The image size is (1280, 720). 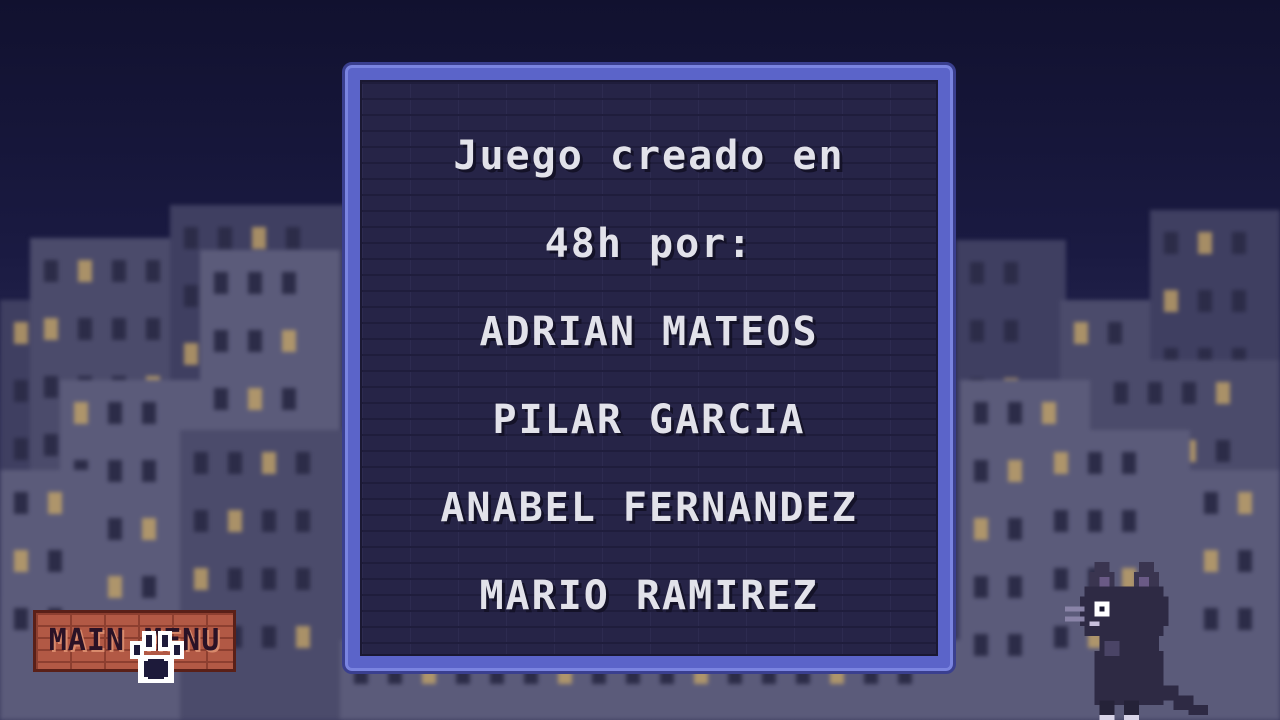 What do you see at coordinates (649, 508) in the screenshot?
I see `credit-name-3: ANABEL FERNANDEZ` at bounding box center [649, 508].